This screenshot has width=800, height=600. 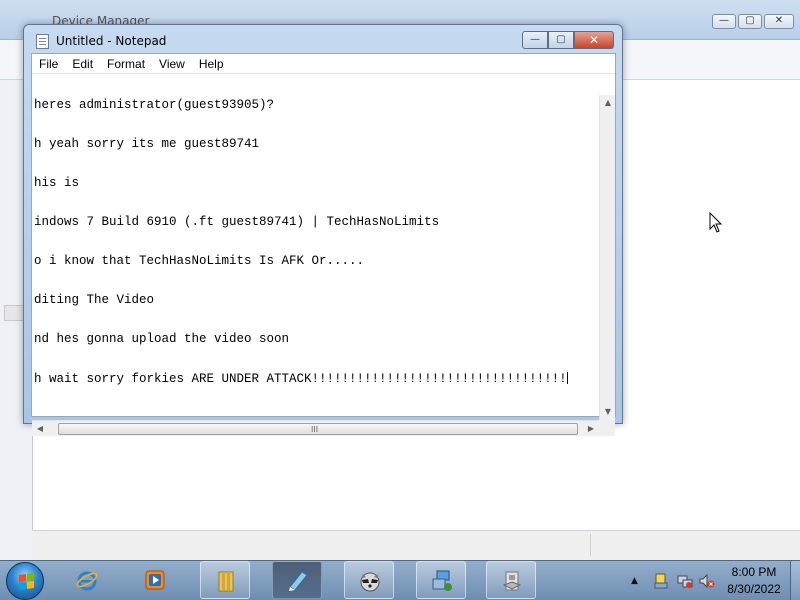 I want to click on folder-icon, so click(x=226, y=581).